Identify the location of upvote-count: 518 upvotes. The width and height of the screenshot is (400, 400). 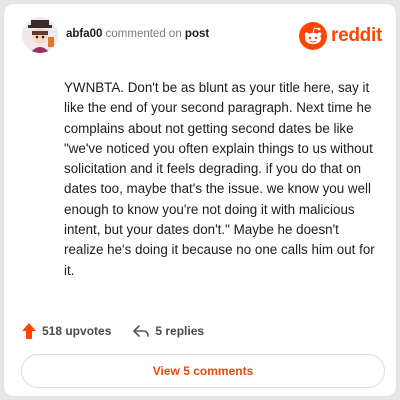
(77, 331).